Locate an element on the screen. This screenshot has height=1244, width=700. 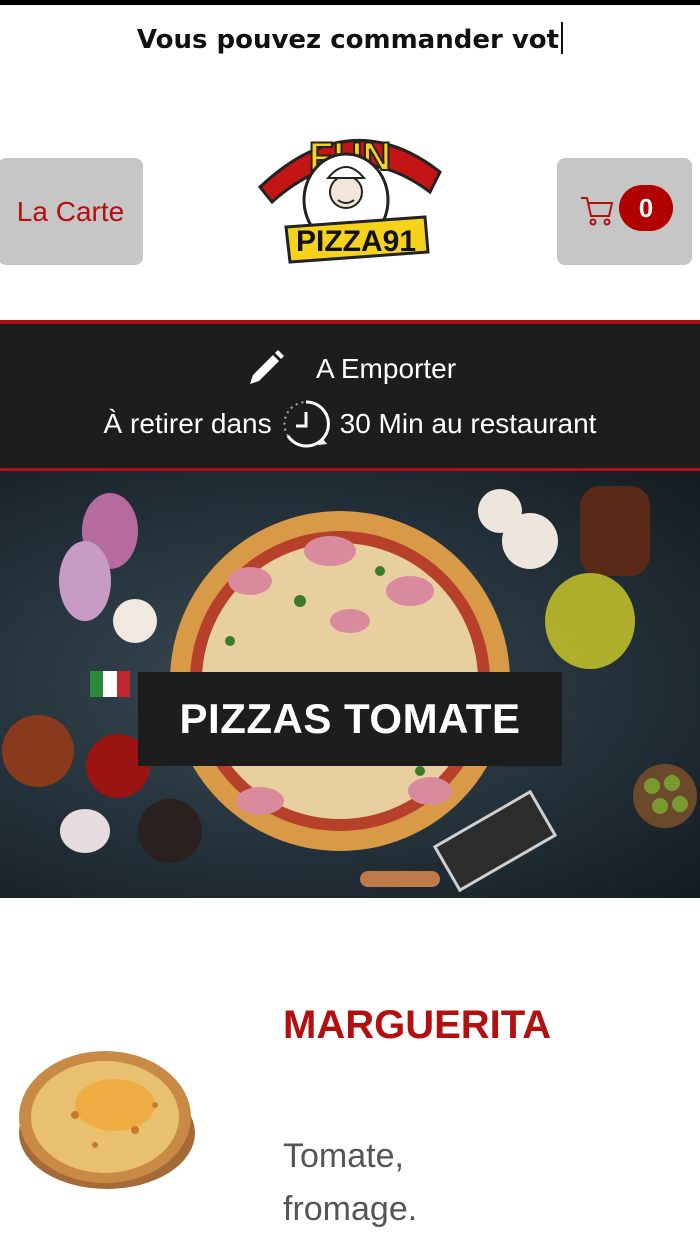
product-name: MARGUERITA is located at coordinates (417, 1025).